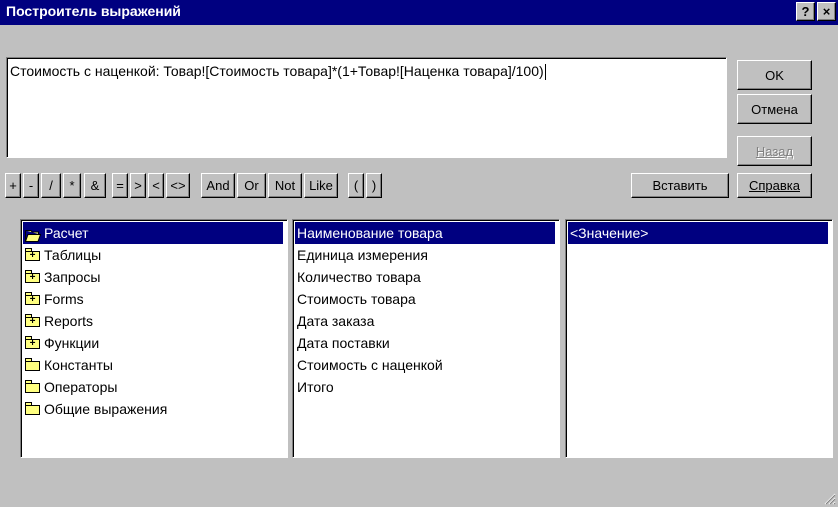 Image resolution: width=838 pixels, height=507 pixels. What do you see at coordinates (72, 343) in the screenshot?
I see `category-item-label: Функции` at bounding box center [72, 343].